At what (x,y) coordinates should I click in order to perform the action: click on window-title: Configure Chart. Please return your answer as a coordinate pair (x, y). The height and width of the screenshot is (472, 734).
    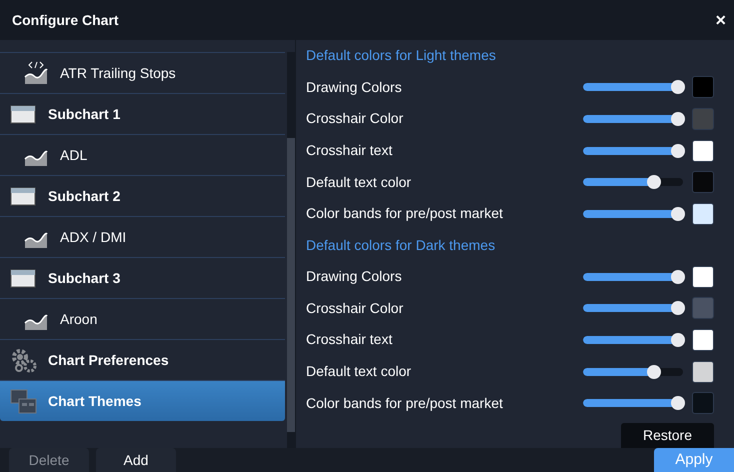
    Looking at the image, I should click on (65, 20).